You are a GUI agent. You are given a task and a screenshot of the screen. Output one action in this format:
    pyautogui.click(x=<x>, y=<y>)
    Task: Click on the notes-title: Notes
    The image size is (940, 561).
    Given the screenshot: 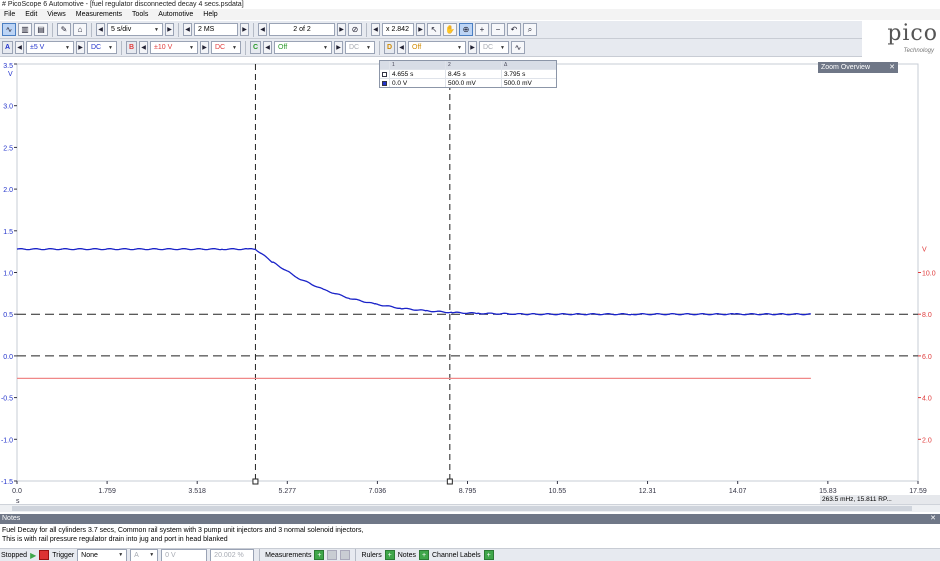 What is the action you would take?
    pyautogui.click(x=11, y=518)
    